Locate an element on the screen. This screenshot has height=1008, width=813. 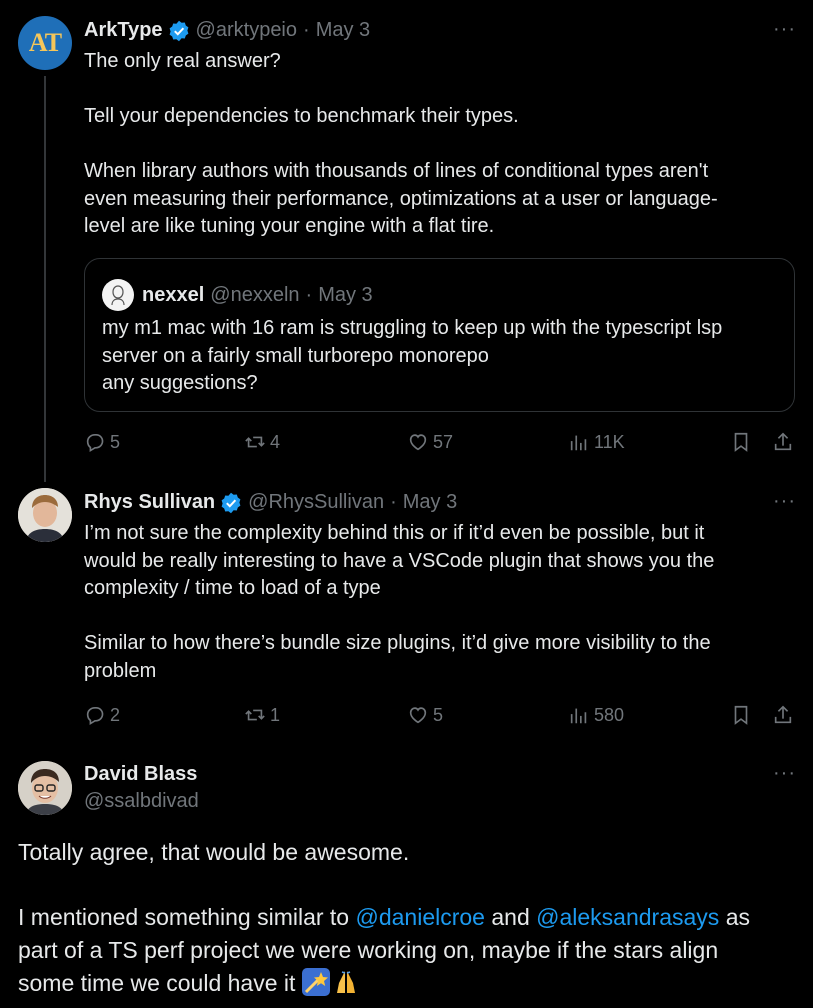
handle: @arktypeio is located at coordinates (246, 30).